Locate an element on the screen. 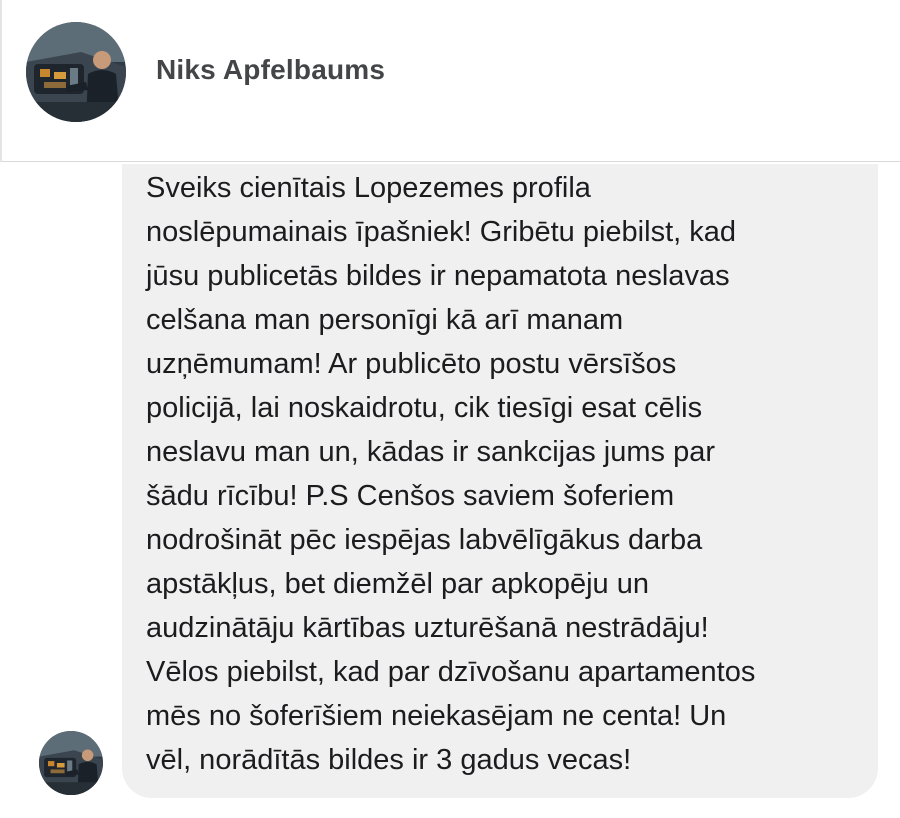 This screenshot has height=818, width=900. sender-name: Niks Apfelbaums is located at coordinates (270, 70).